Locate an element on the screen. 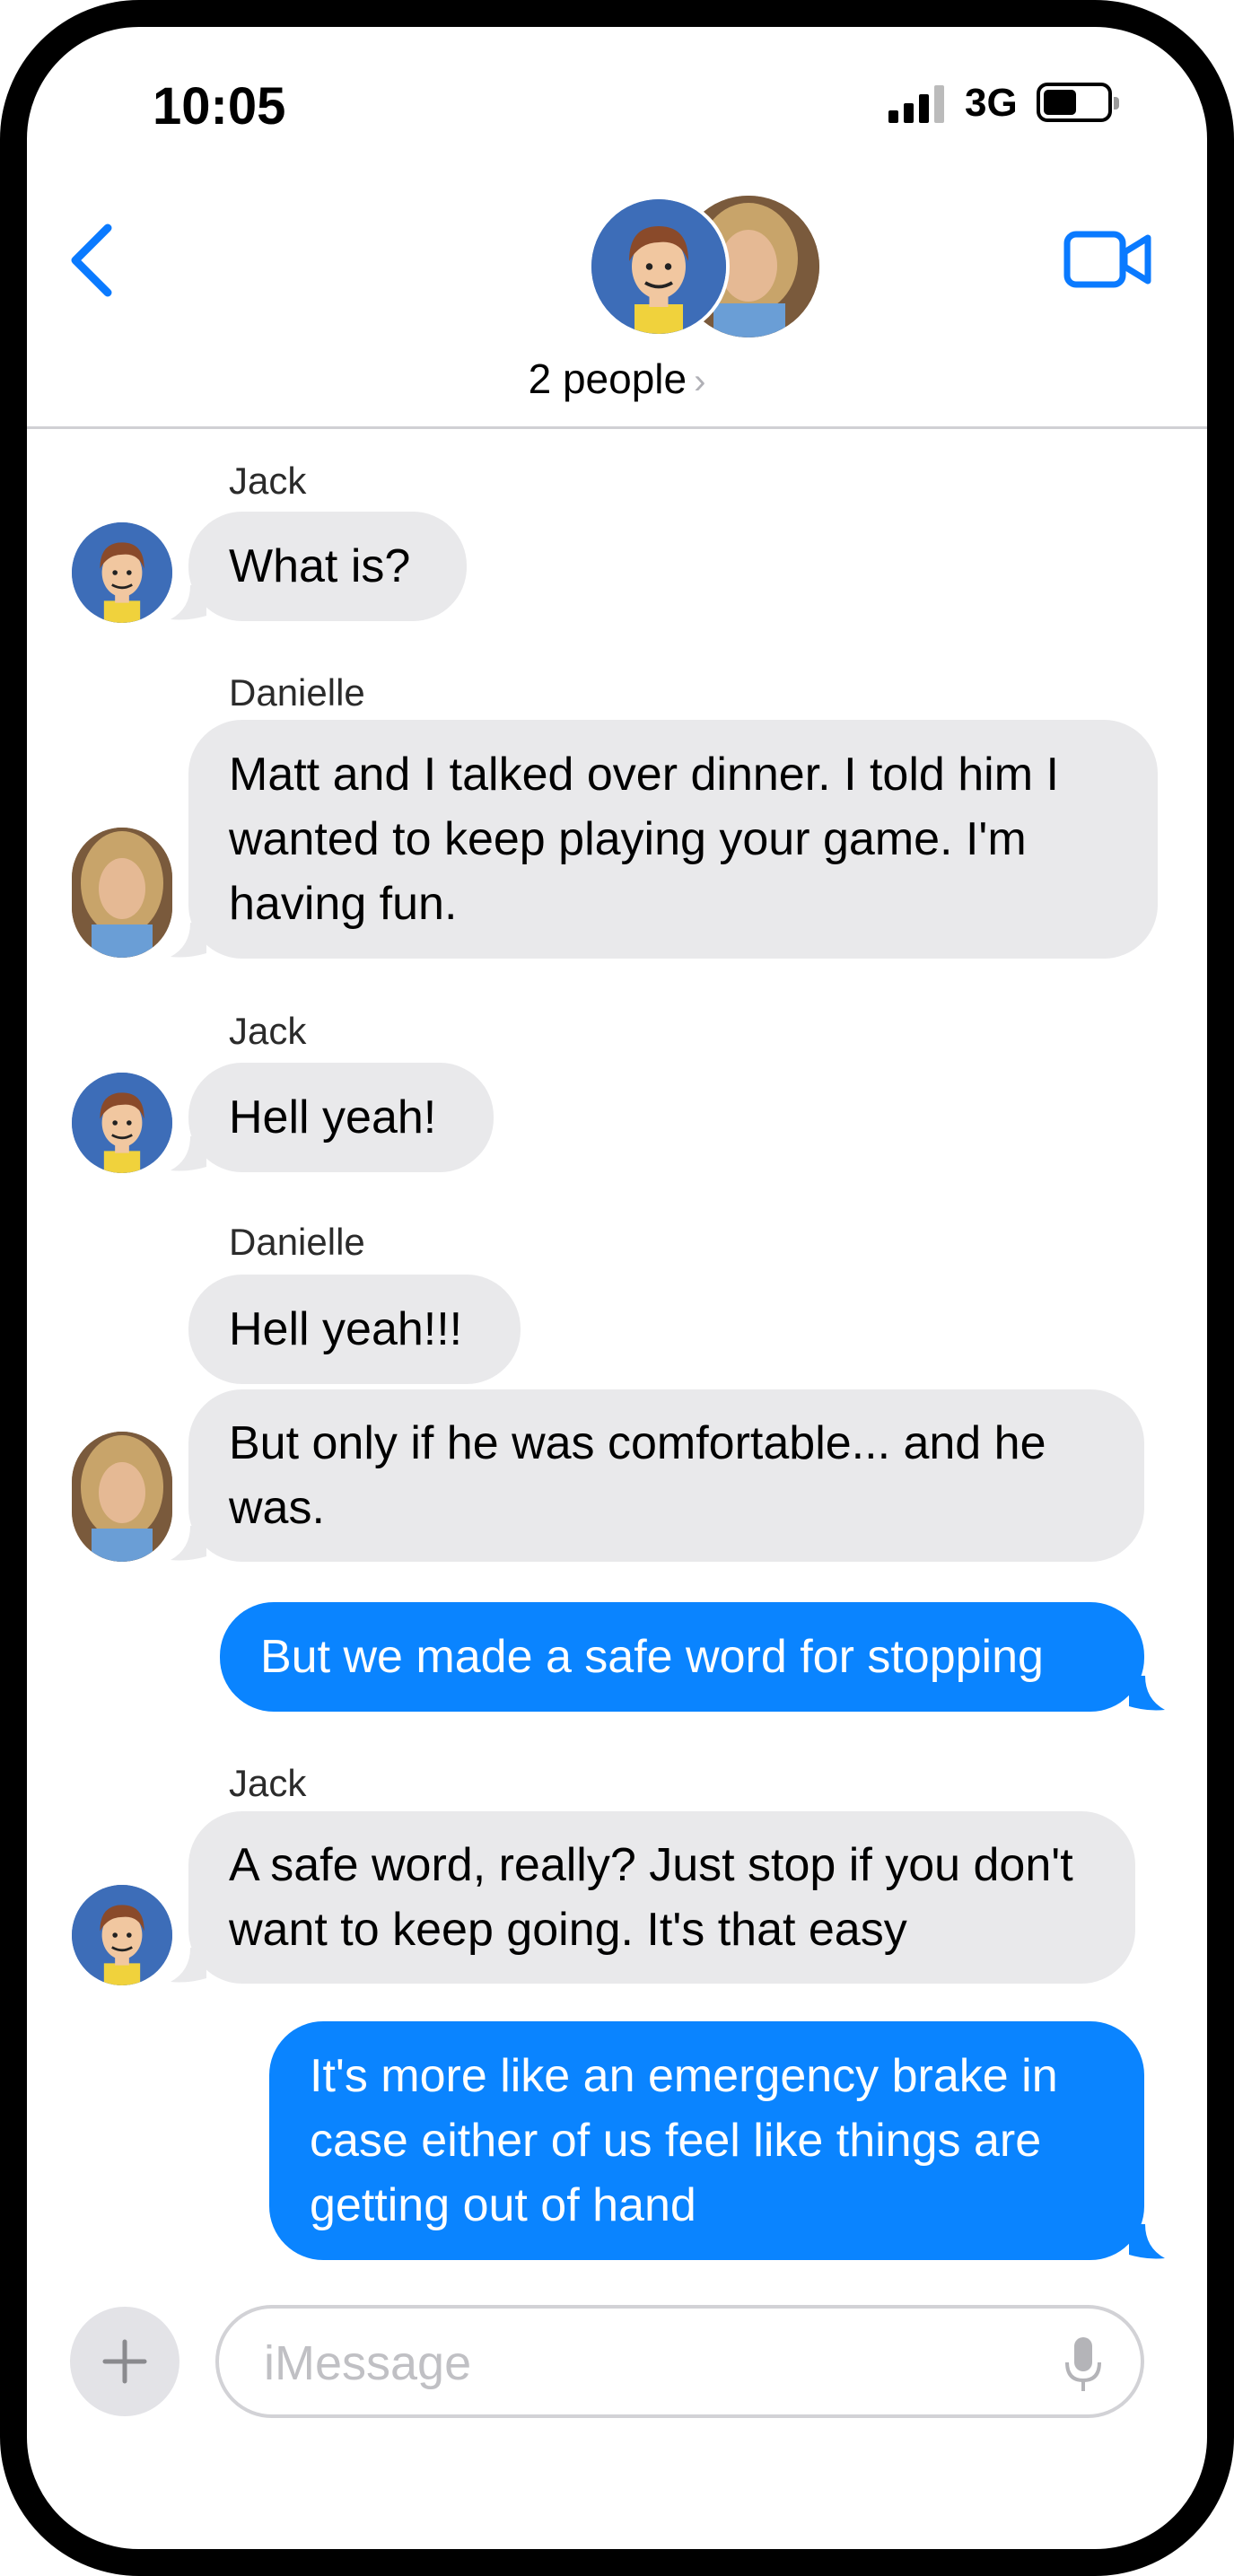 The width and height of the screenshot is (1234, 2576). network-type: 3G is located at coordinates (992, 103).